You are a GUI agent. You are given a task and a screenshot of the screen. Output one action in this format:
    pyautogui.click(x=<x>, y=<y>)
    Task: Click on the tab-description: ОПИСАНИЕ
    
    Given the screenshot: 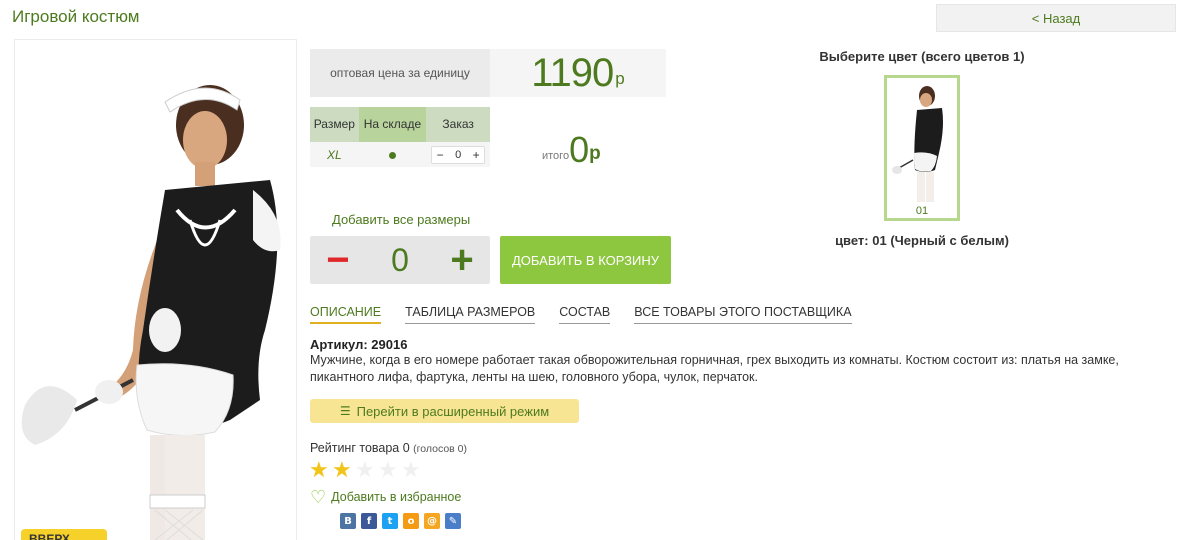 What is the action you would take?
    pyautogui.click(x=346, y=314)
    